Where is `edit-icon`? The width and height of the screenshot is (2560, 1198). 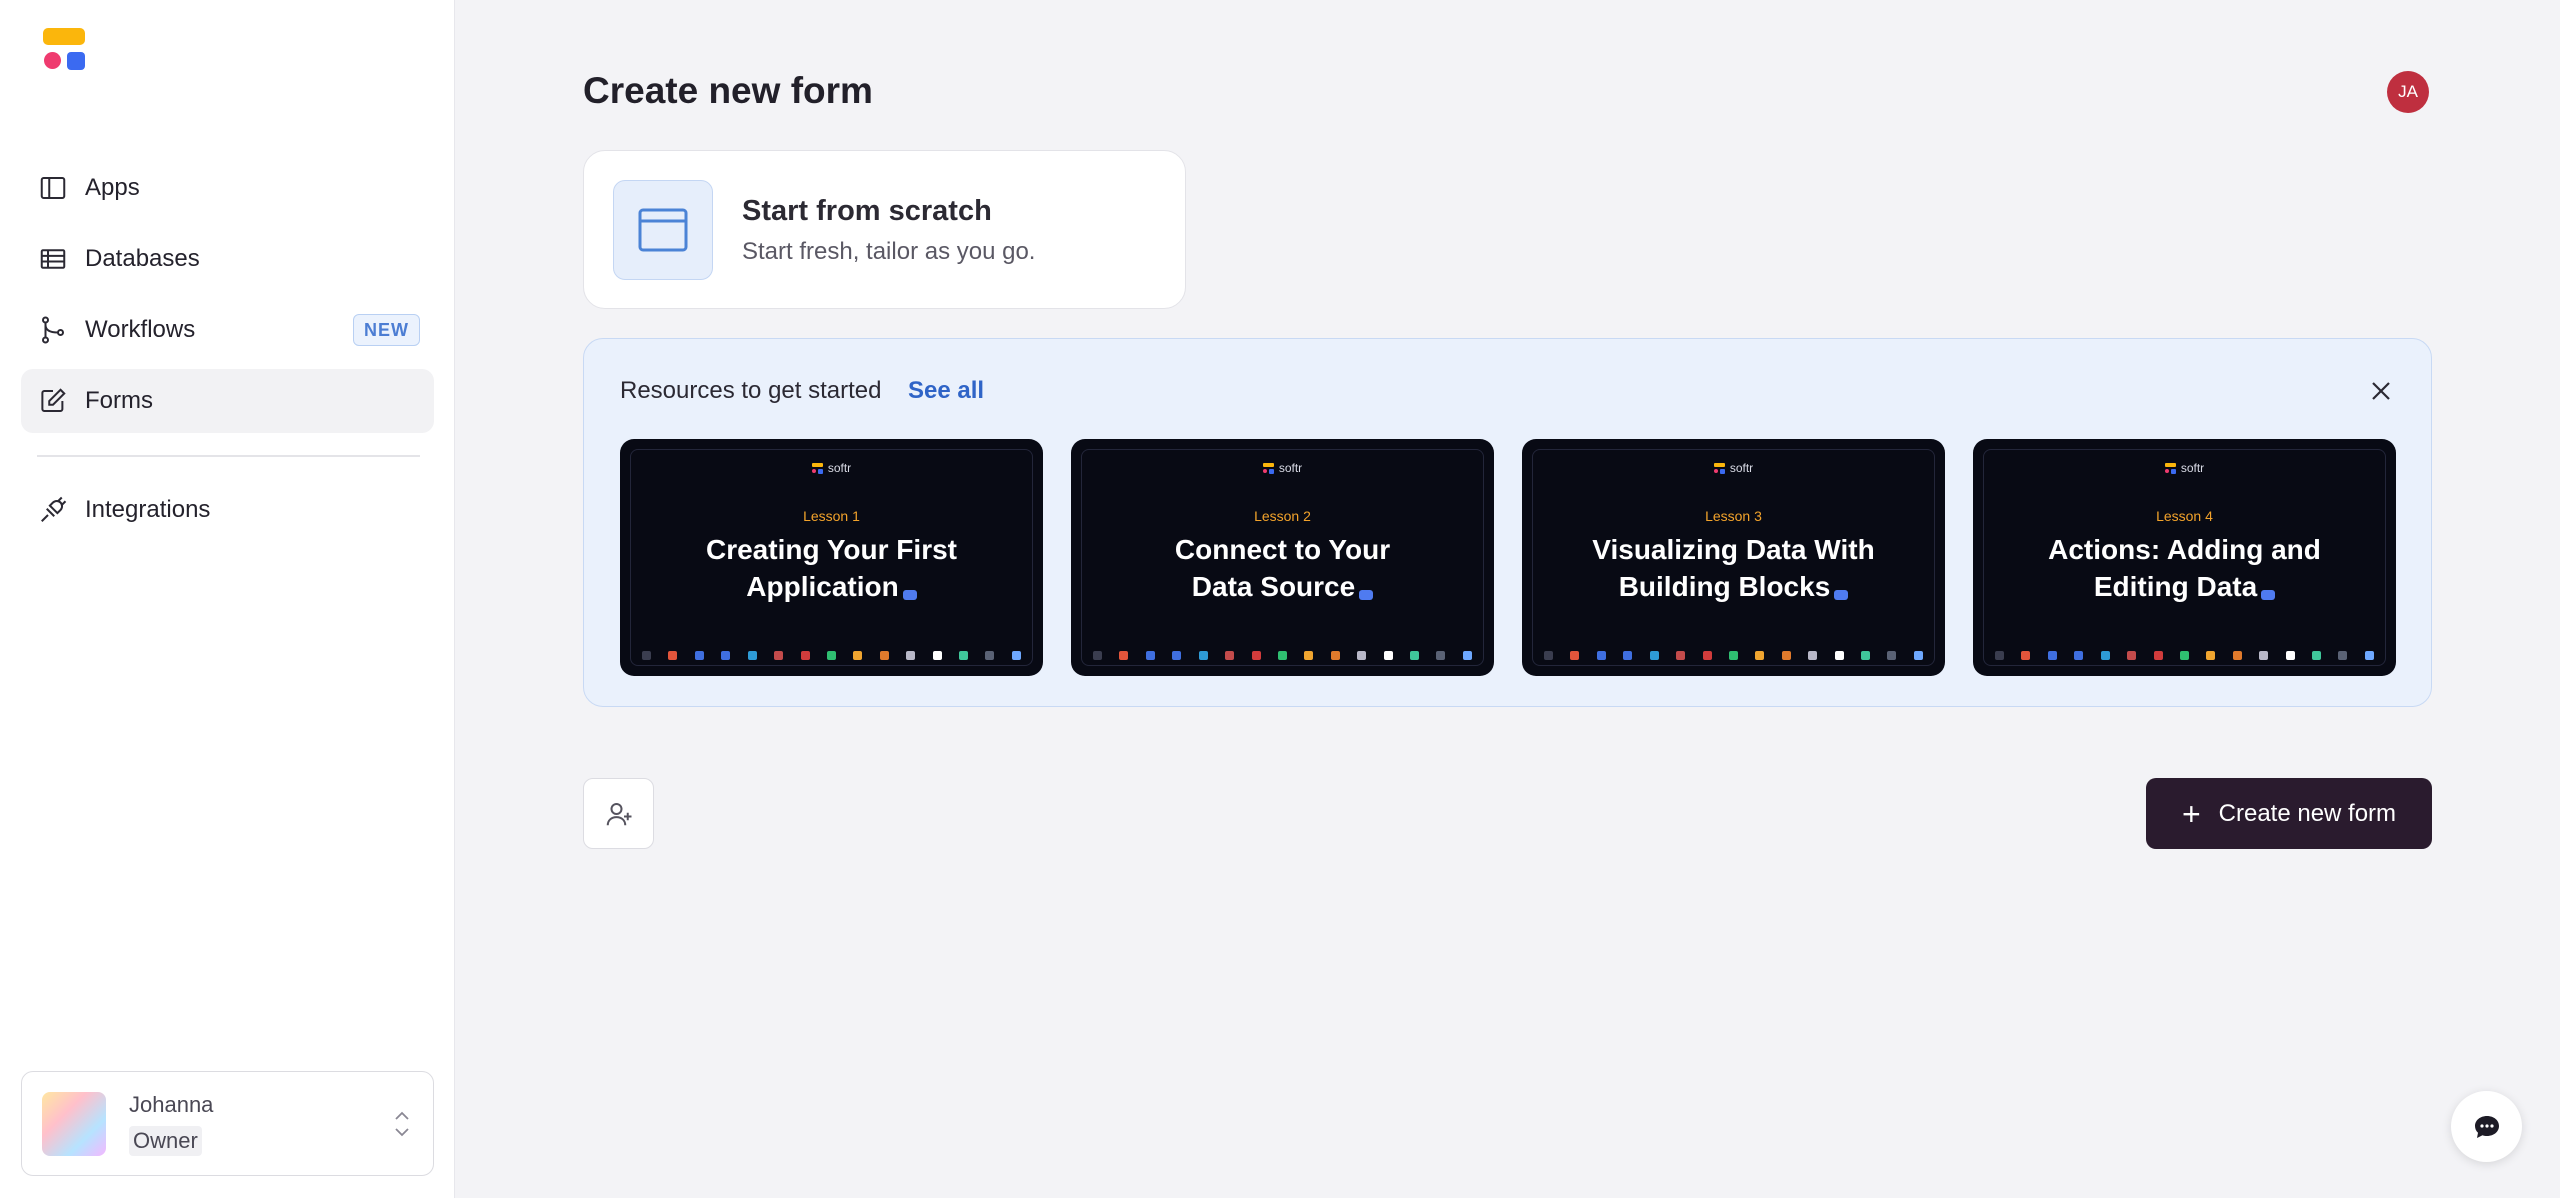
edit-icon is located at coordinates (53, 401).